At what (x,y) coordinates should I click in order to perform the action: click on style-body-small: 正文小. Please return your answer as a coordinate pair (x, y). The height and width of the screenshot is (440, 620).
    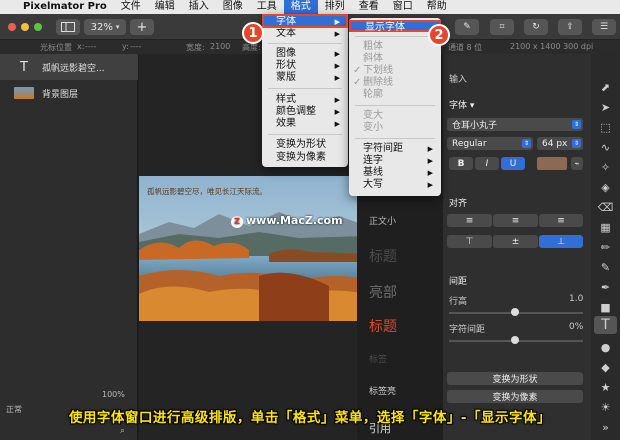
    Looking at the image, I should click on (382, 220).